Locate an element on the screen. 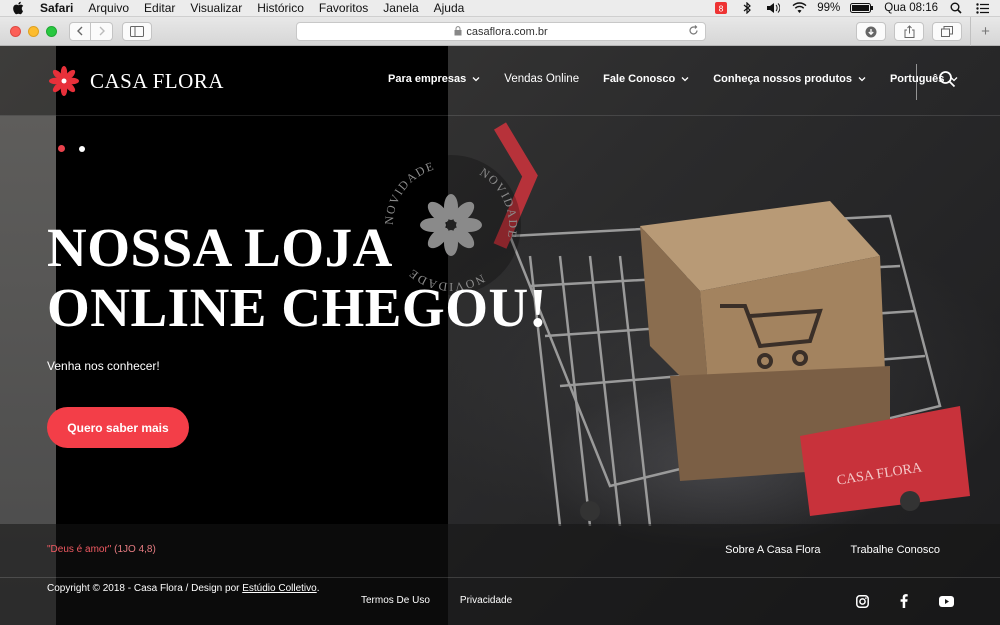 The height and width of the screenshot is (625, 1000). search-icon is located at coordinates (947, 79).